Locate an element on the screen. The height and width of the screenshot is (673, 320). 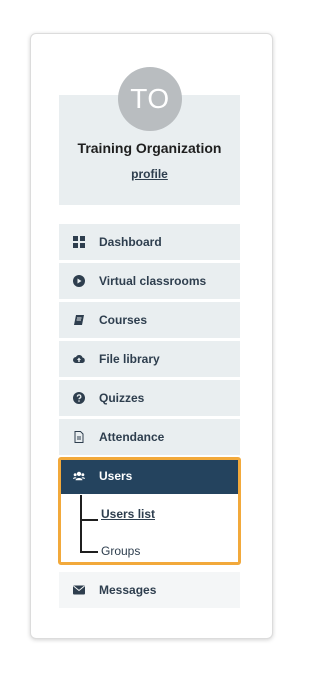
sidebar-item-label: Attendance is located at coordinates (132, 437).